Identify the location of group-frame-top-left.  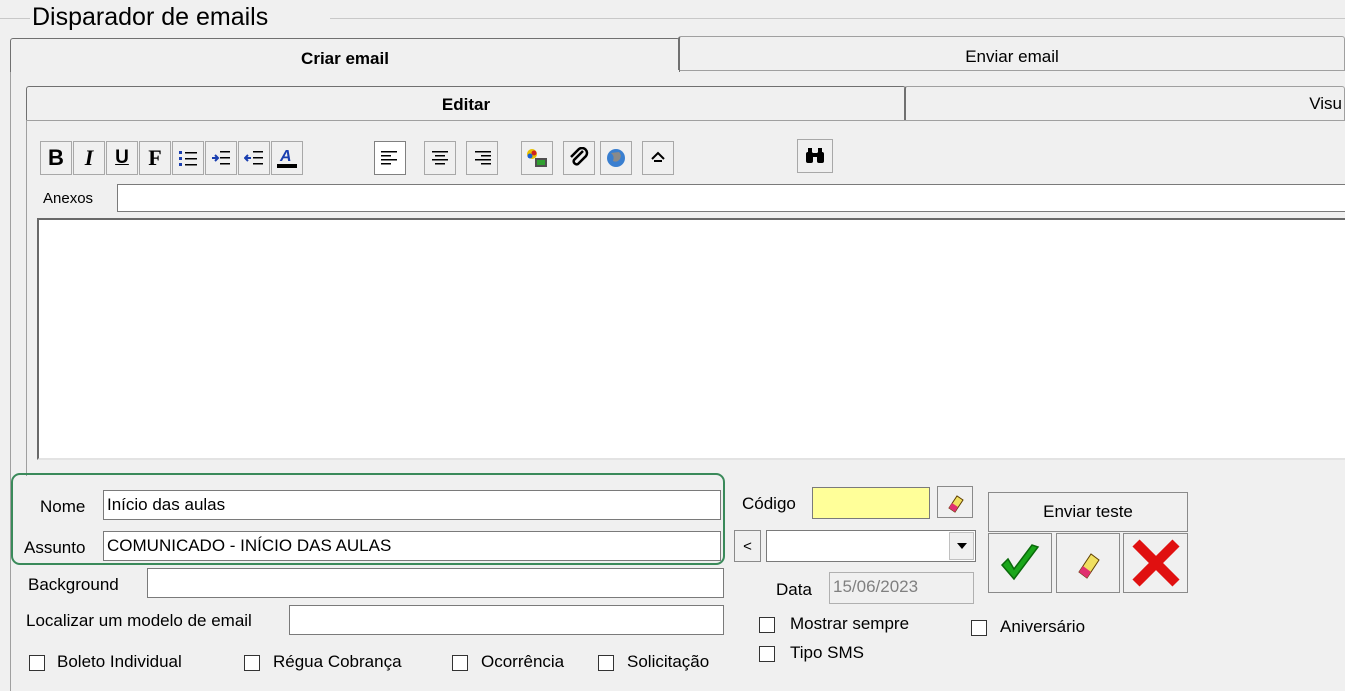
(15, 18).